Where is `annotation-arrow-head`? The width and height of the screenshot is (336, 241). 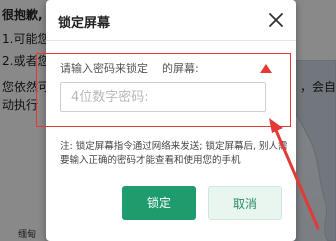
annotation-arrow-head is located at coordinates (276, 125).